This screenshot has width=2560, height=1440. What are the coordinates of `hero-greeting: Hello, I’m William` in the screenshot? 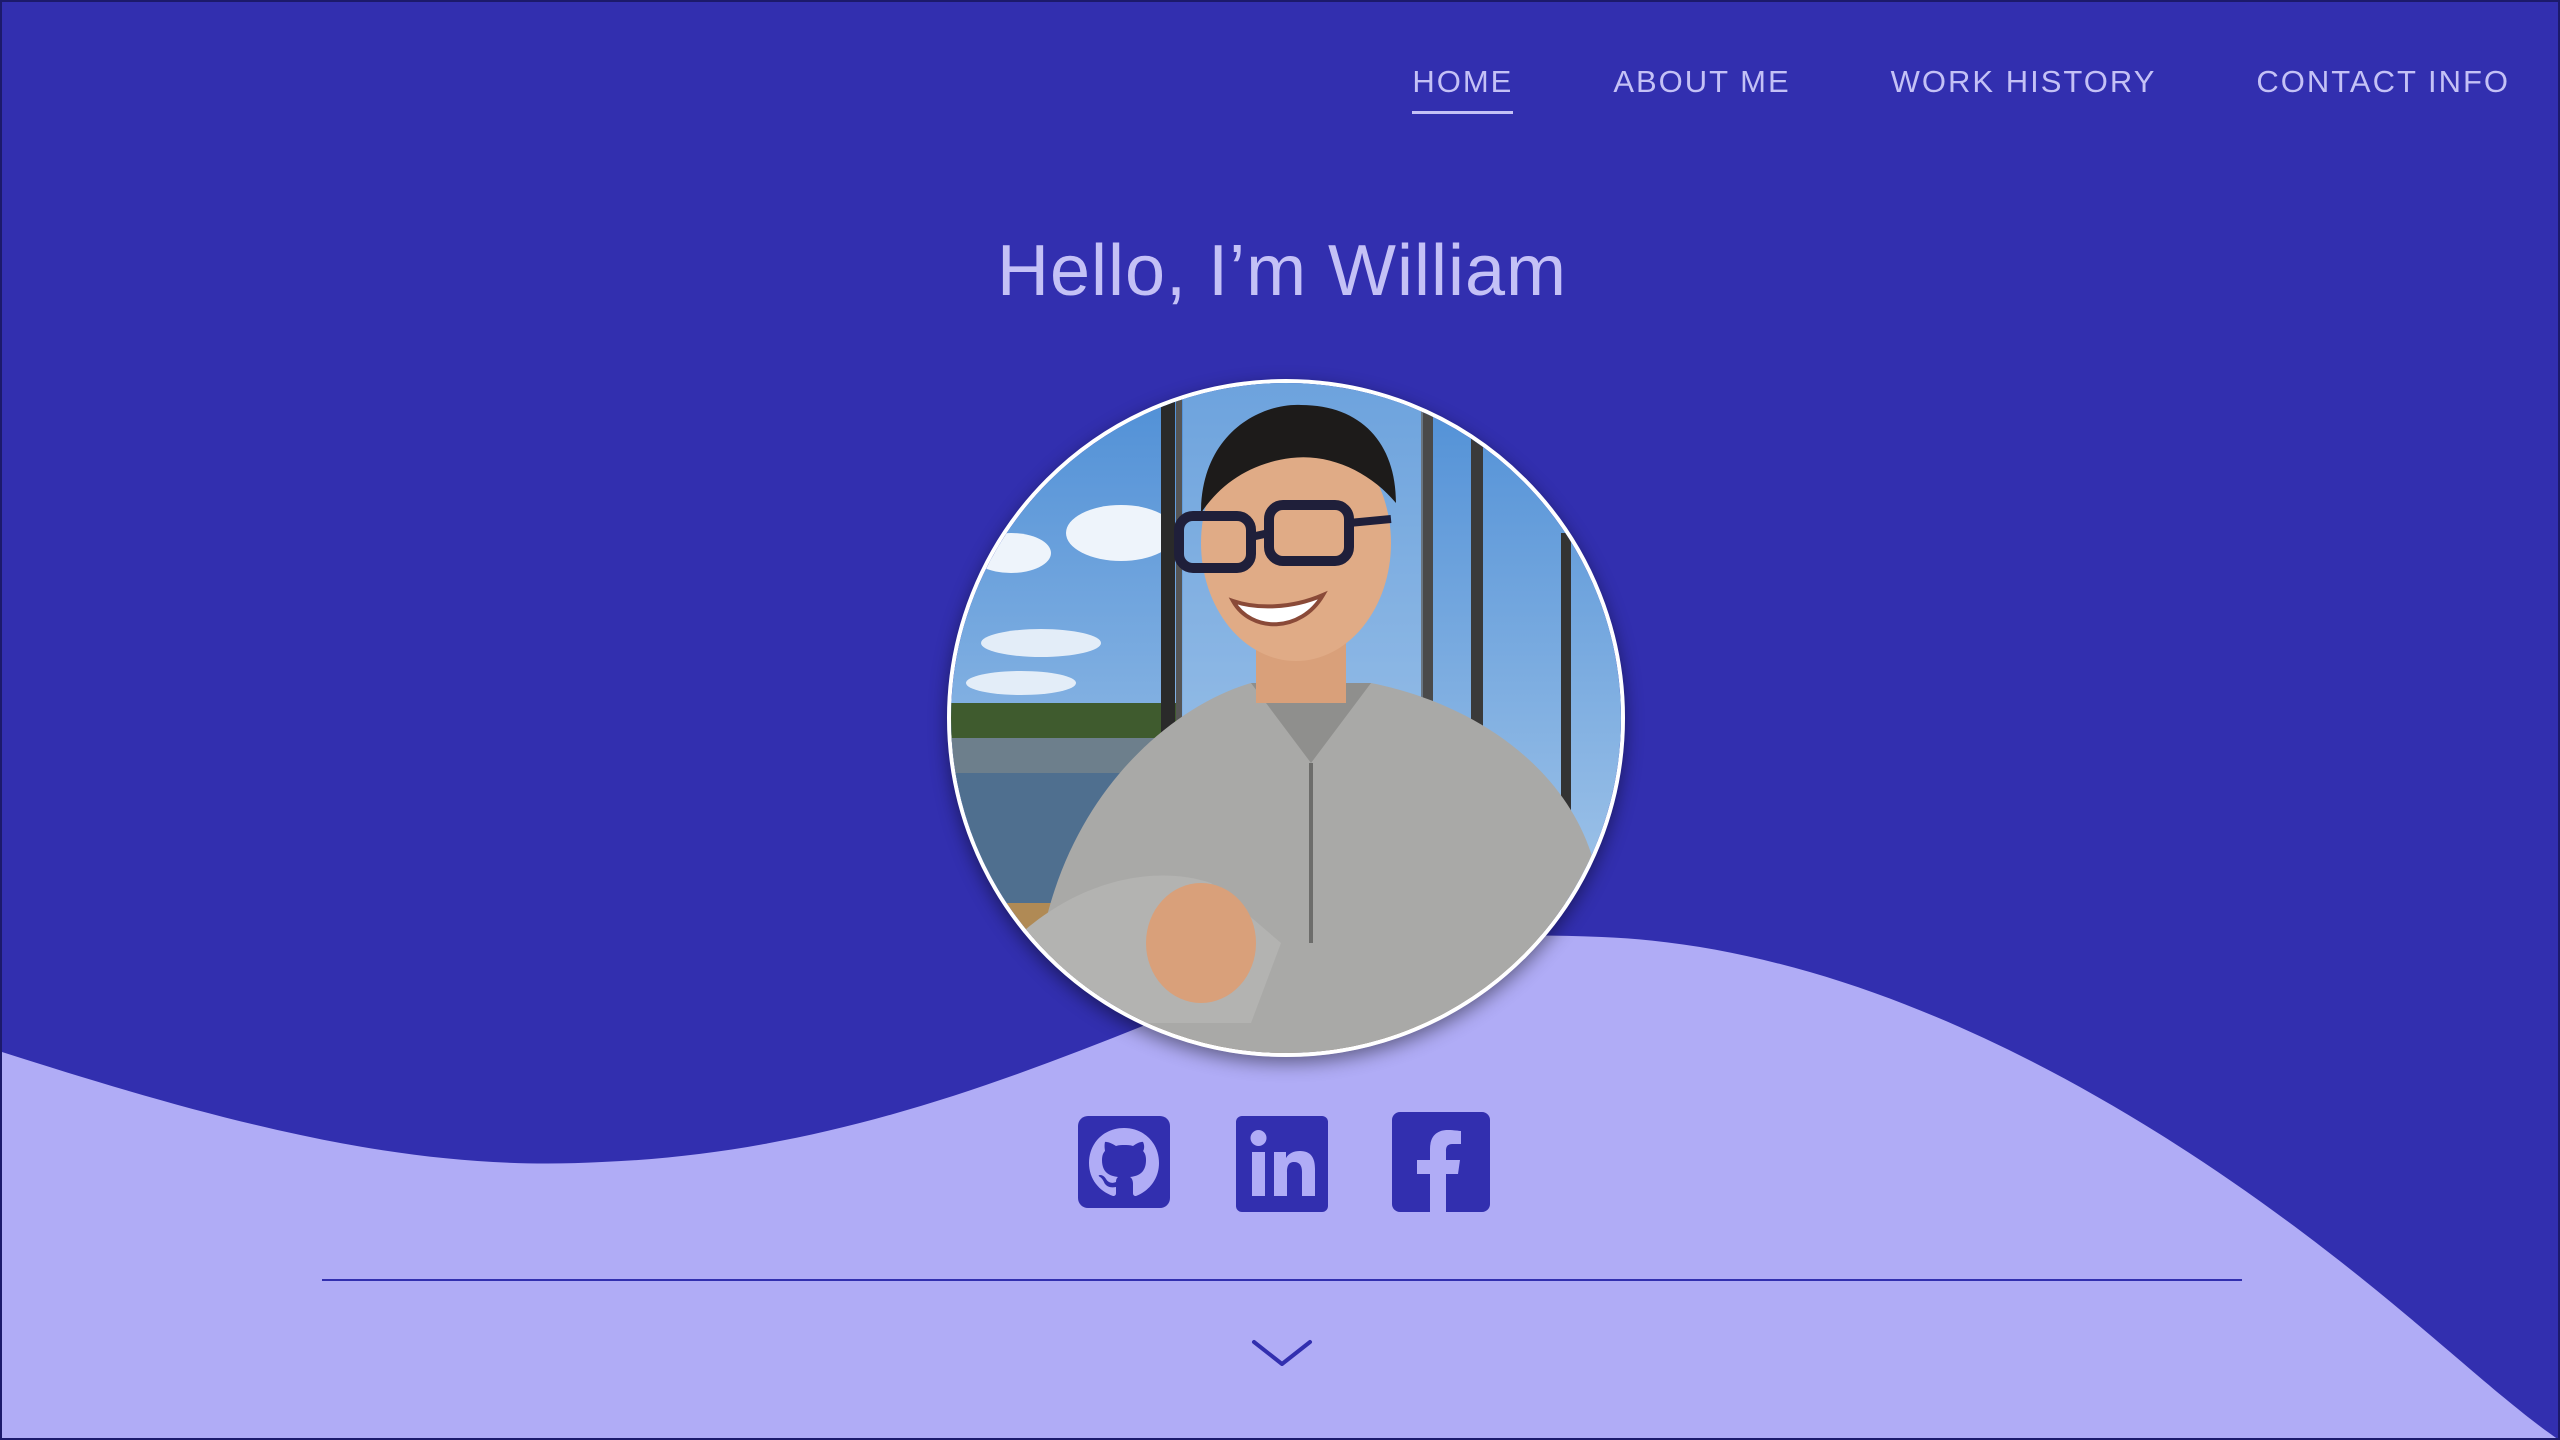 It's located at (1282, 271).